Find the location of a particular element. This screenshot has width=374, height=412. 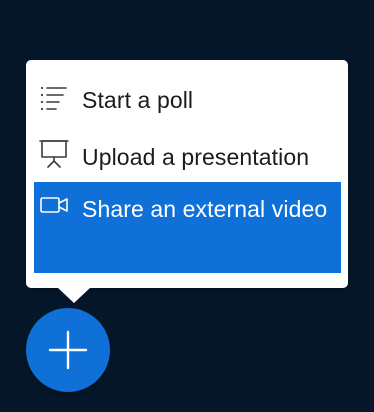

plus-icon is located at coordinates (68, 350).